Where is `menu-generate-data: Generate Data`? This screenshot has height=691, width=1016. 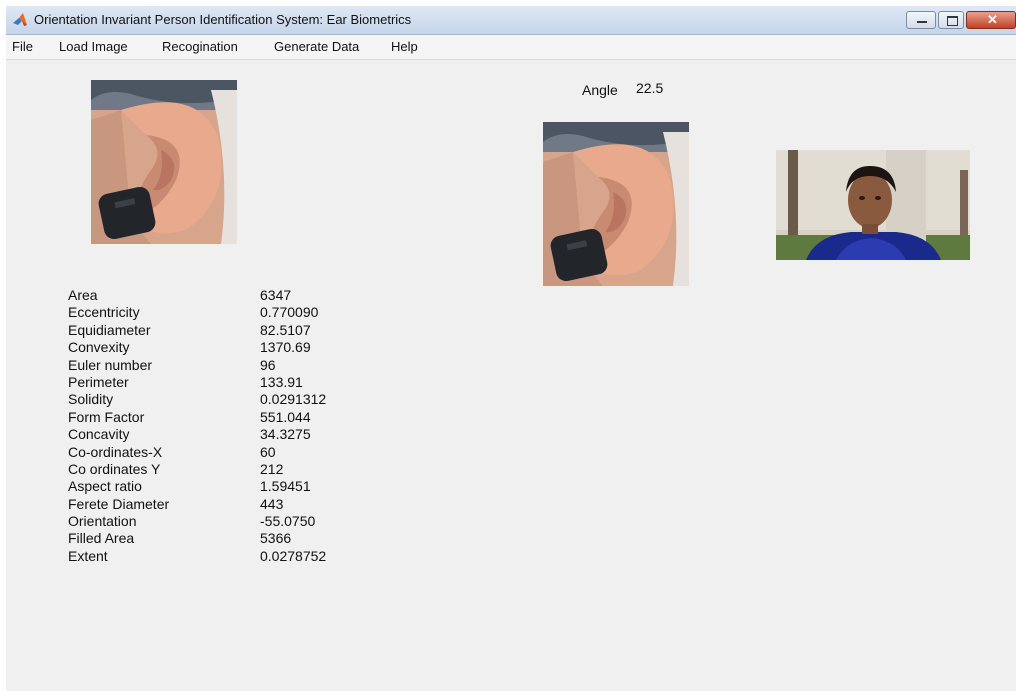 menu-generate-data: Generate Data is located at coordinates (316, 46).